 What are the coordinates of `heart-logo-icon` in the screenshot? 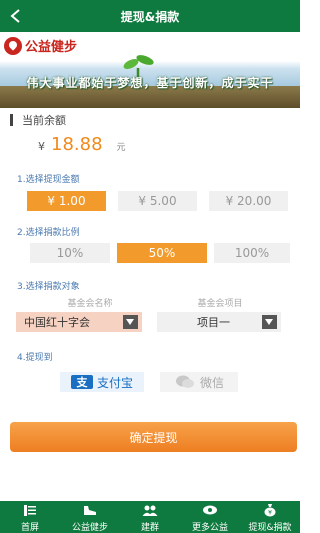 It's located at (13, 45).